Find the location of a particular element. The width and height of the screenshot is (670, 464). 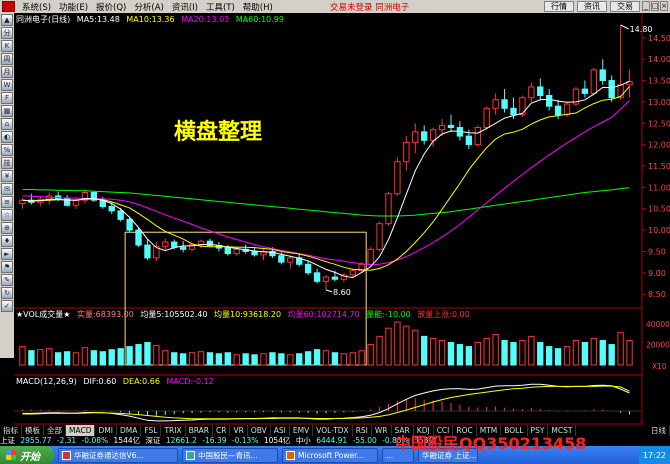

sh-label: 上证 is located at coordinates (7, 440).